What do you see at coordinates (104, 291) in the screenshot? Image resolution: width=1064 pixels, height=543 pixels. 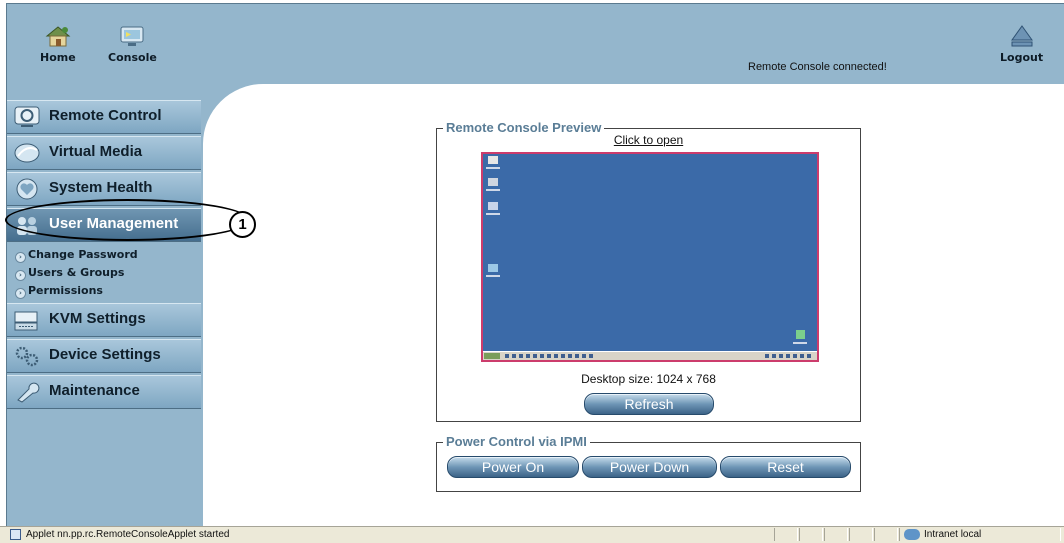 I see `submenu-item-permissions: › Permissions` at bounding box center [104, 291].